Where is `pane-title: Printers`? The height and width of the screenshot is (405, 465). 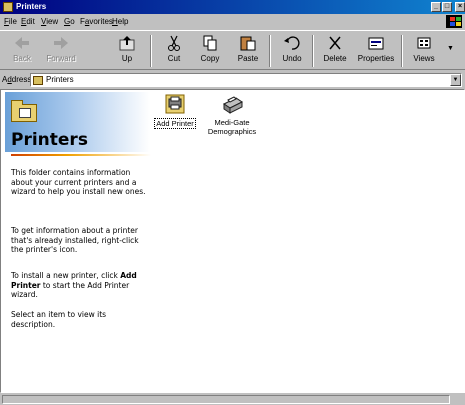 pane-title: Printers is located at coordinates (49, 140).